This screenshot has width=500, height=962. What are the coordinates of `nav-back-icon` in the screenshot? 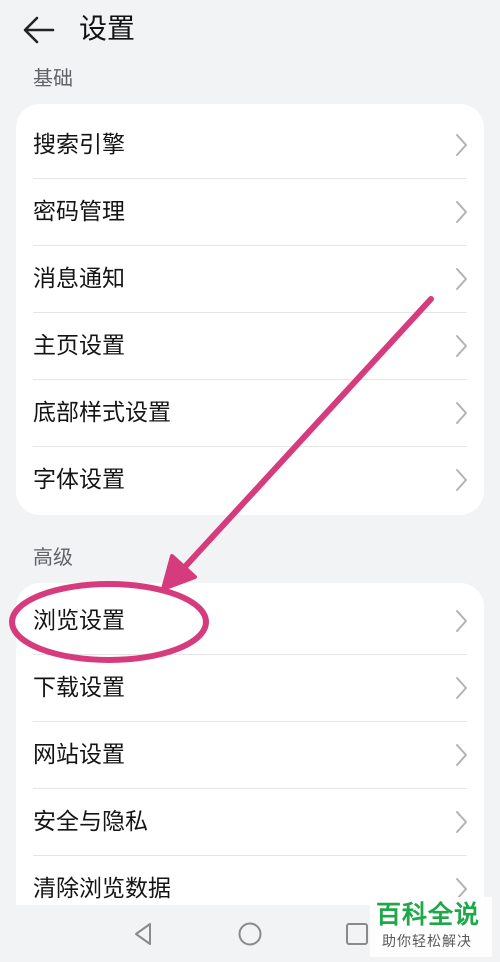 It's located at (143, 934).